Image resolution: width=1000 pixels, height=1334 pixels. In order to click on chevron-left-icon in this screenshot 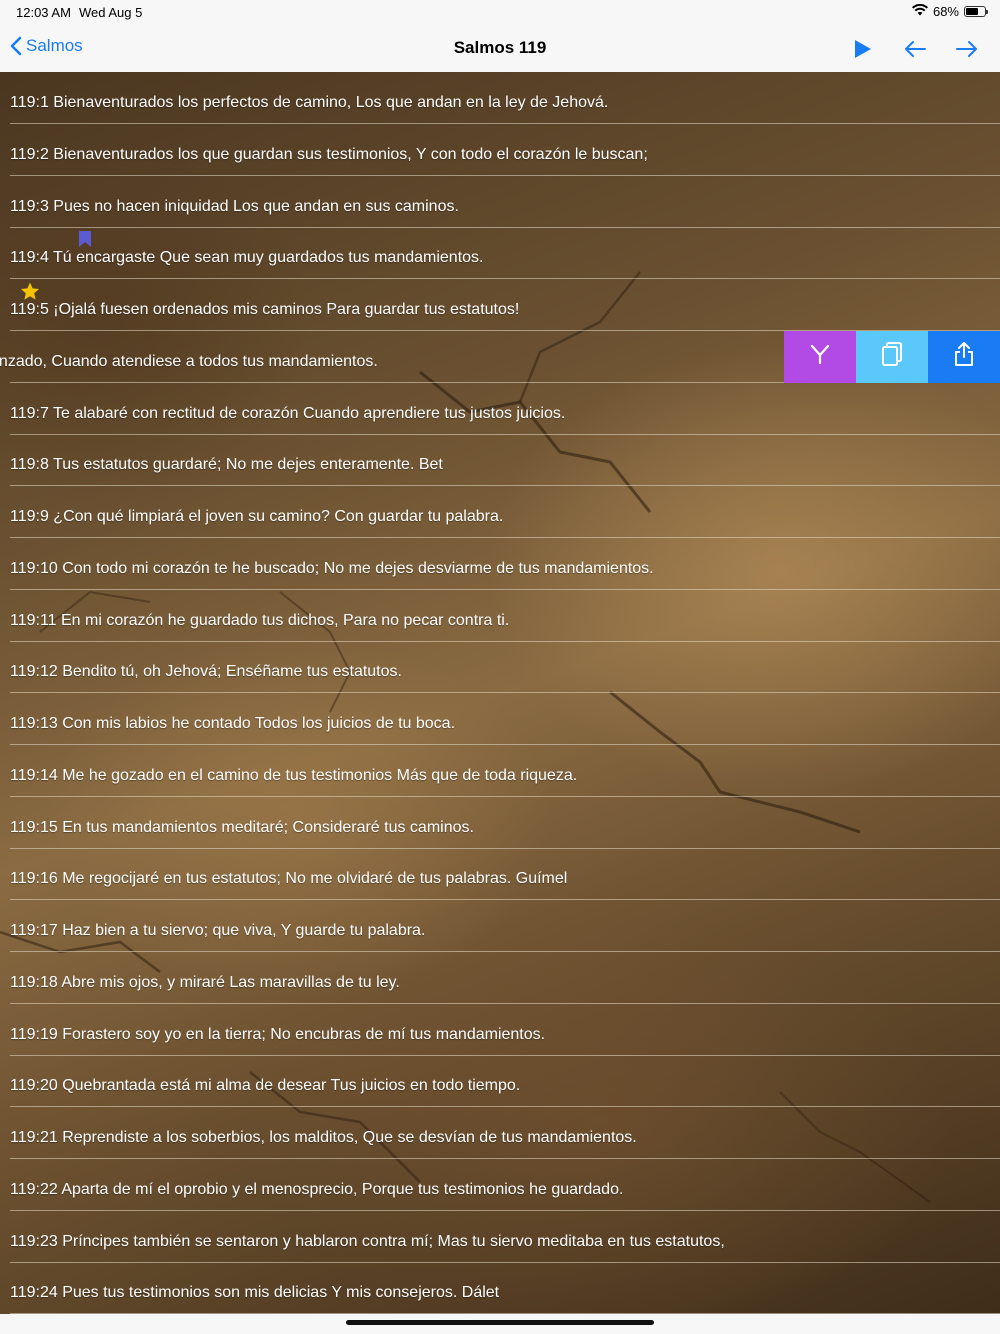, I will do `click(16, 46)`.